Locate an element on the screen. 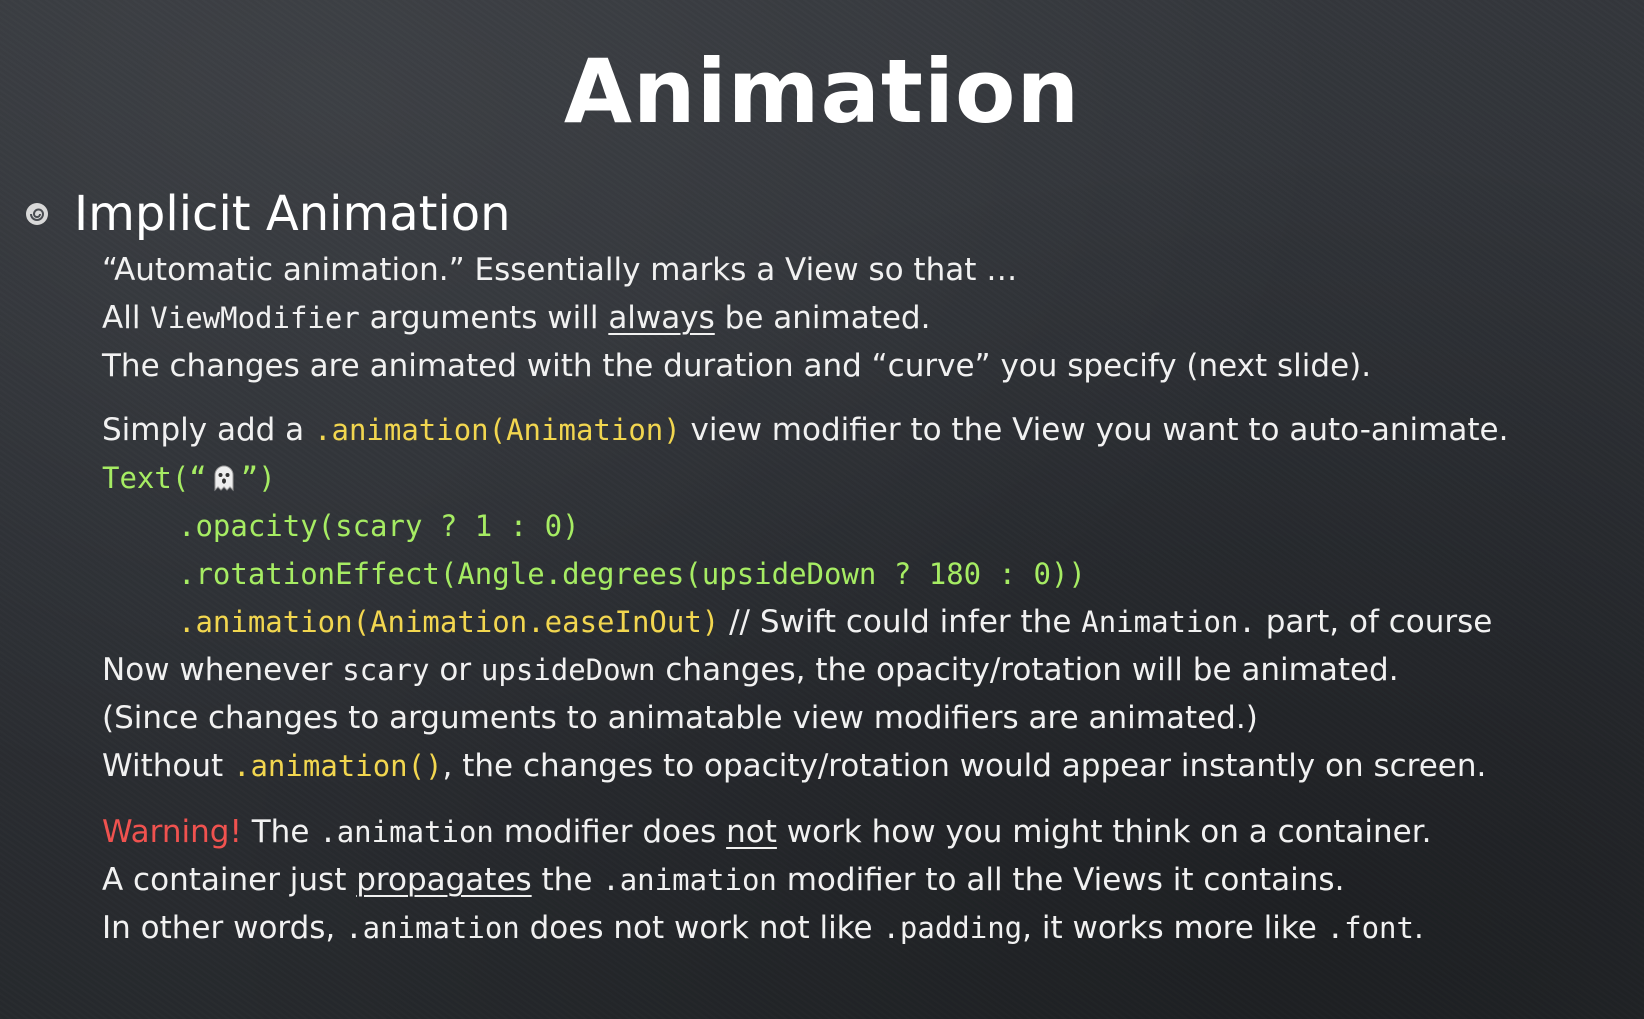 The width and height of the screenshot is (1644, 1019). text-span: be animated. is located at coordinates (822, 318).